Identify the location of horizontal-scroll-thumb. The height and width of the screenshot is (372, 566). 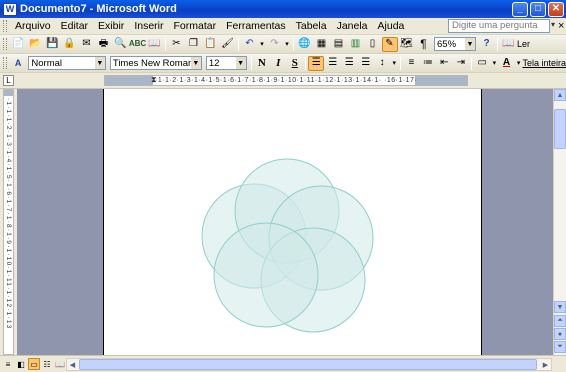
(308, 364).